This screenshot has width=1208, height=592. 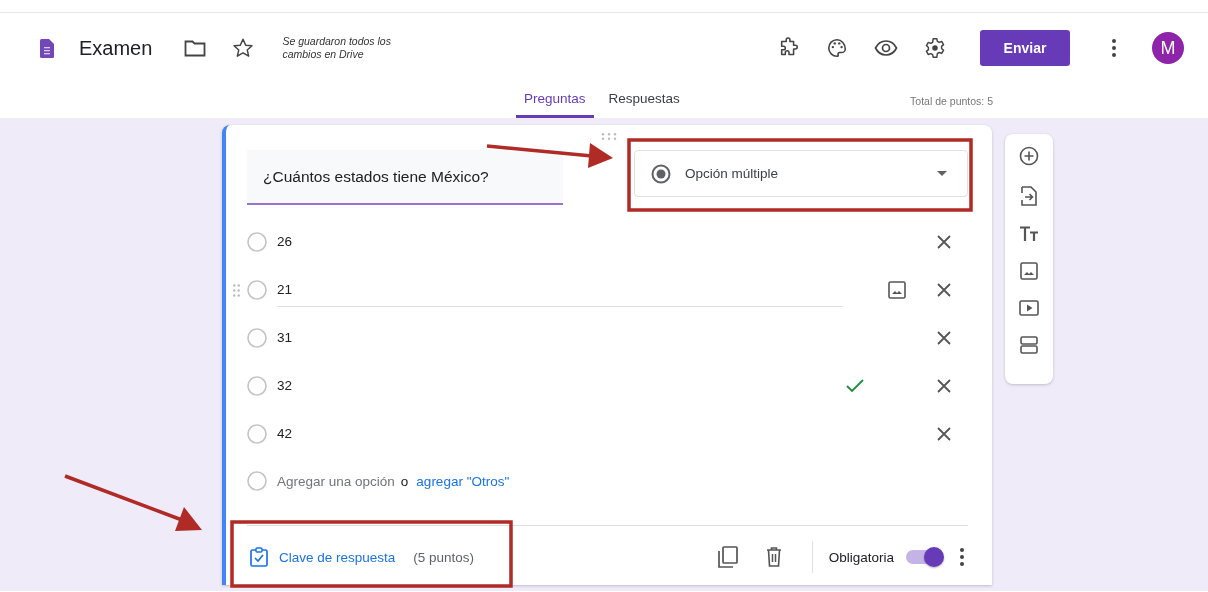 I want to click on radio-selected-icon, so click(x=661, y=173).